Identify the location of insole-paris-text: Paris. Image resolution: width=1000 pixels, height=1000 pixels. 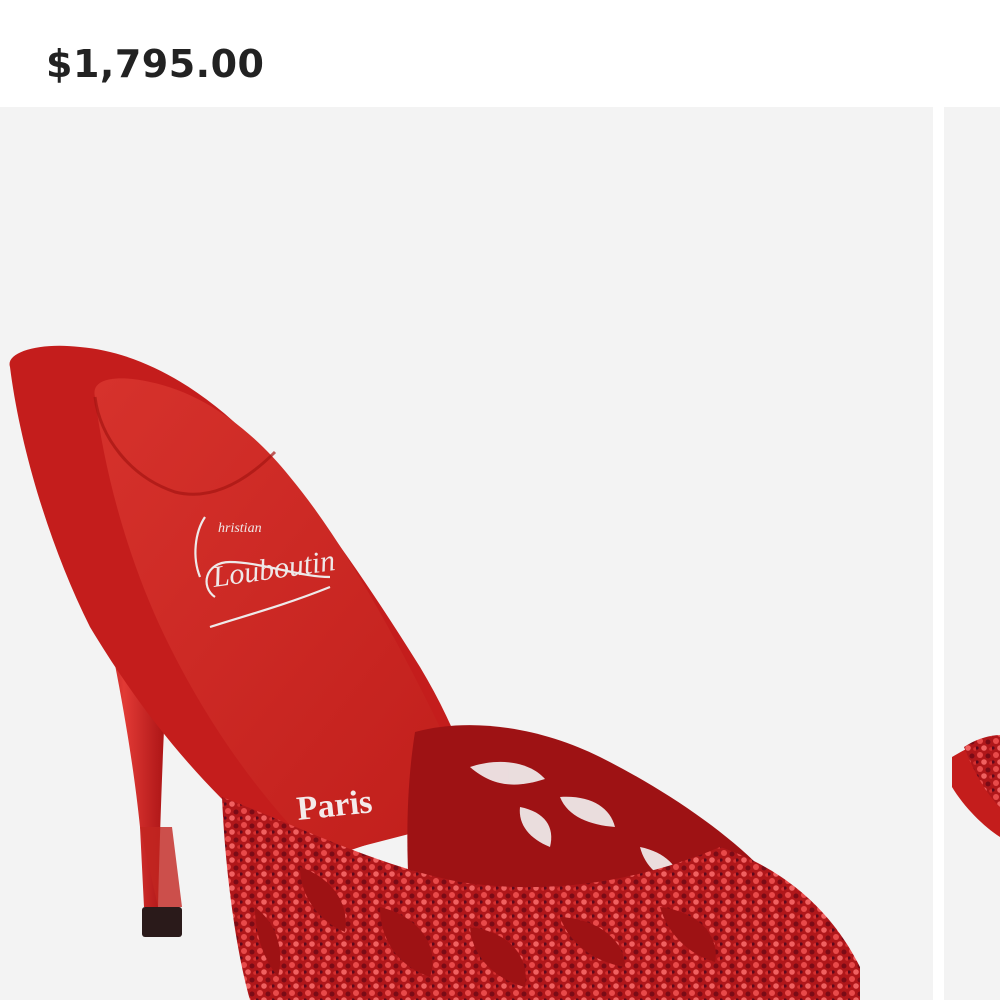
(334, 805).